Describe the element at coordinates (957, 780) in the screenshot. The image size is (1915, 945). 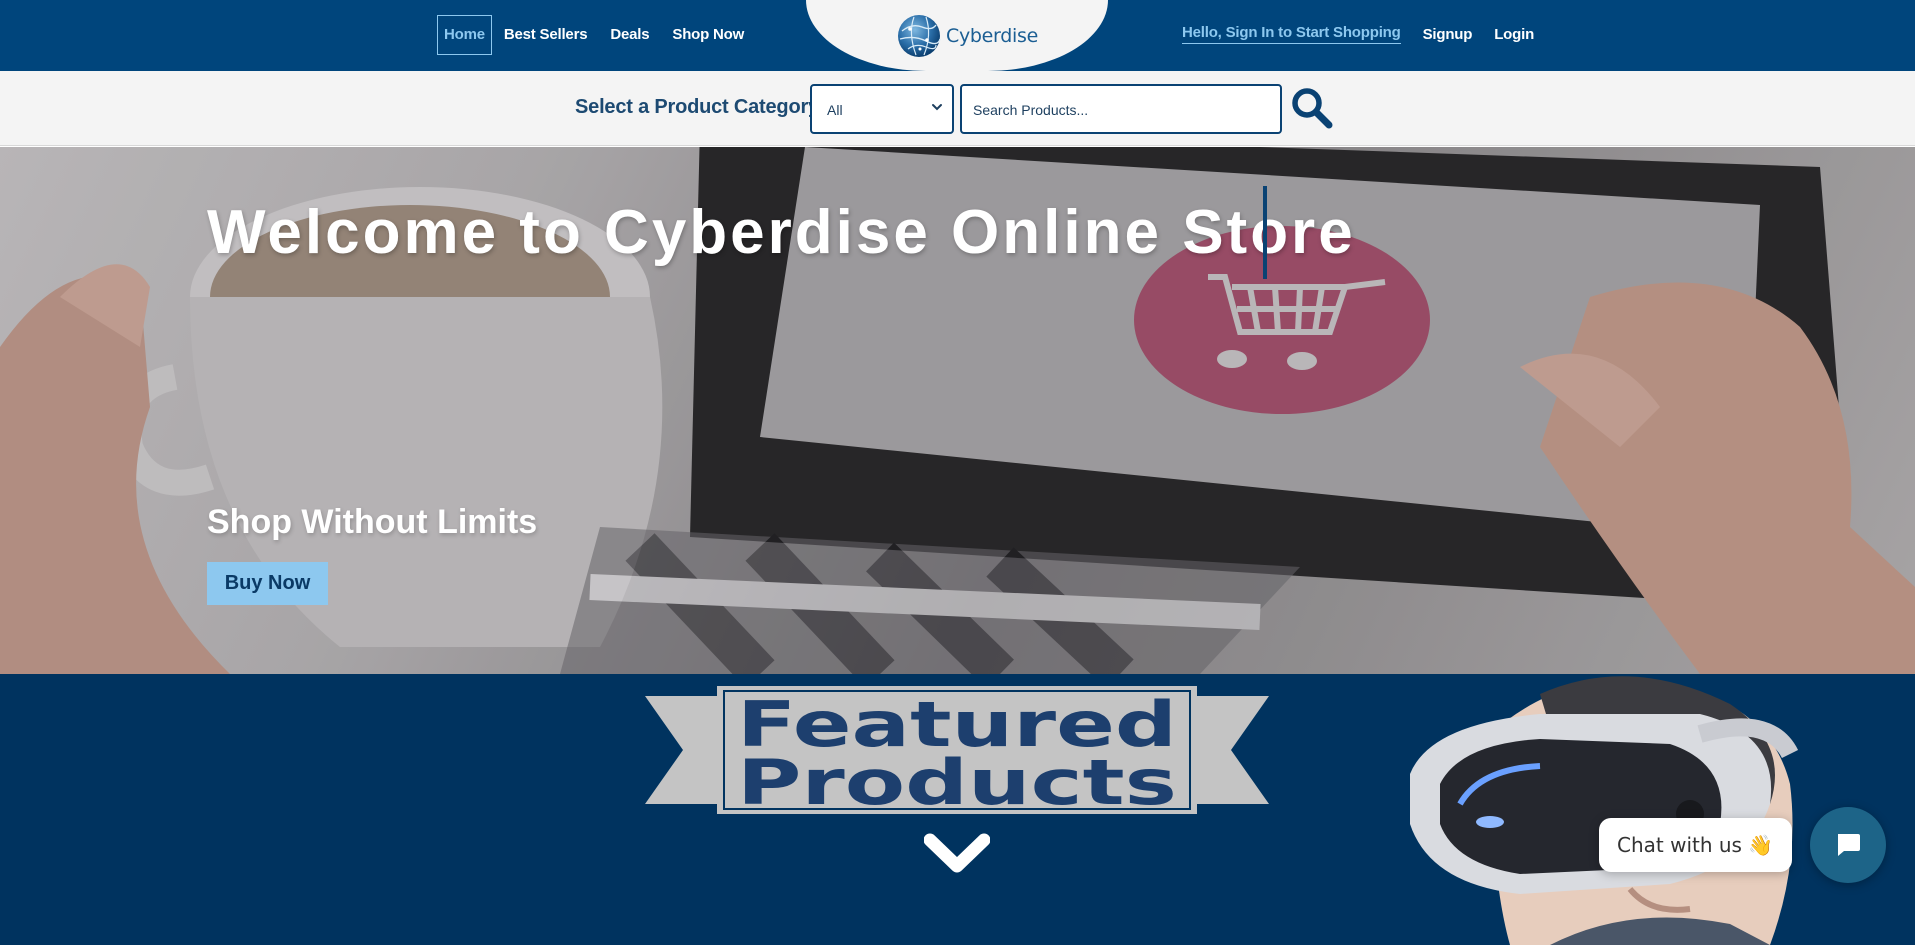
I see `banner-line-2: Products` at that location.